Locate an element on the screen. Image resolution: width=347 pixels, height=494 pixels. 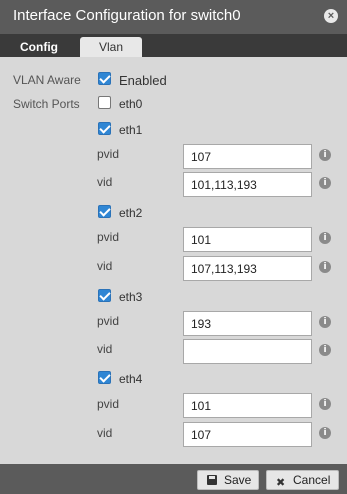
eth3-label: eth3 is located at coordinates (131, 297).